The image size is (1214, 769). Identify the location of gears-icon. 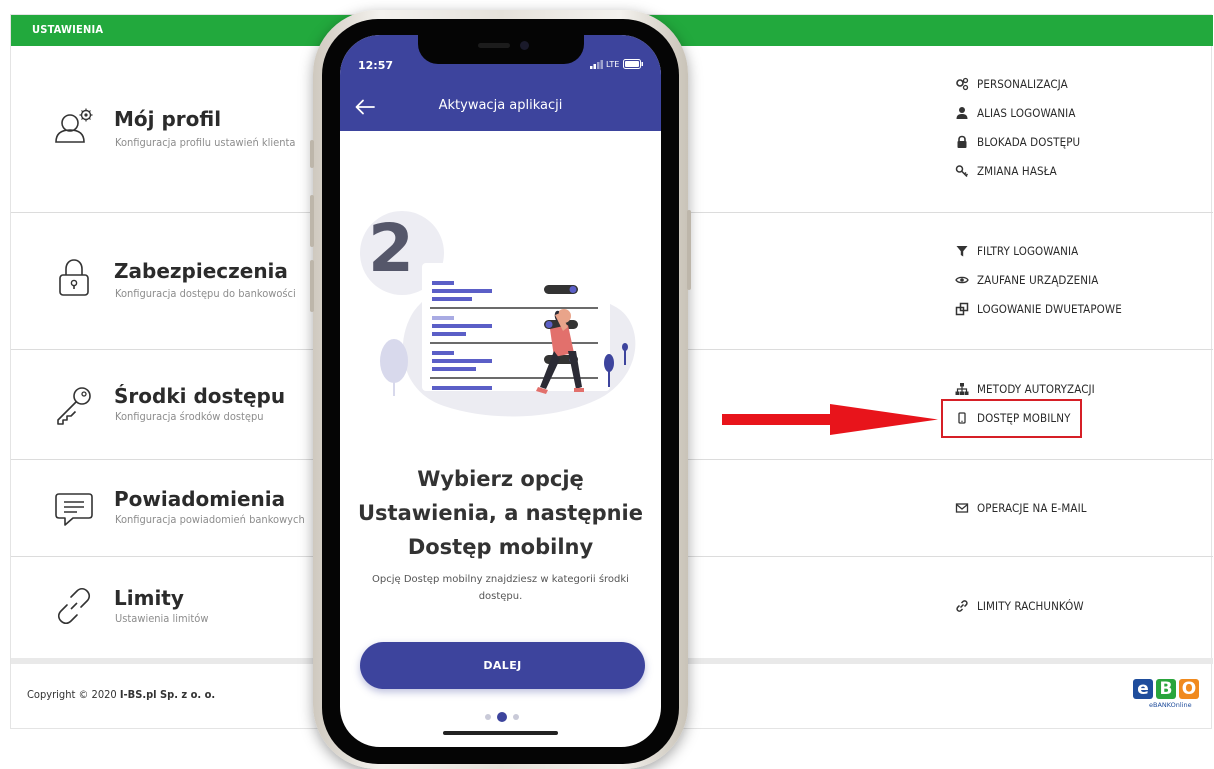
(962, 84).